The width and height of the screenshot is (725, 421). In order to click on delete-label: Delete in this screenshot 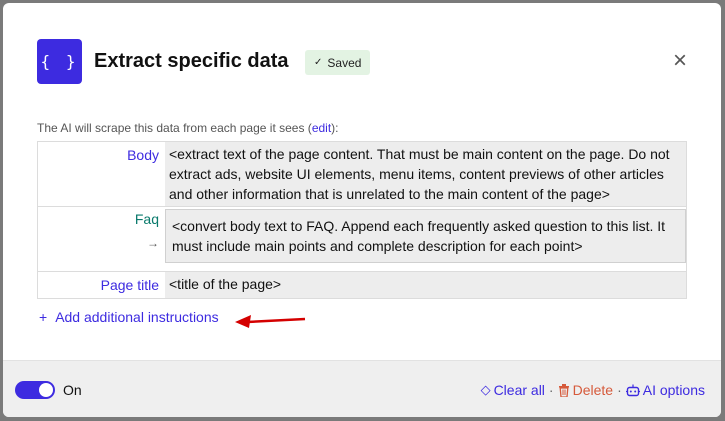, I will do `click(593, 390)`.